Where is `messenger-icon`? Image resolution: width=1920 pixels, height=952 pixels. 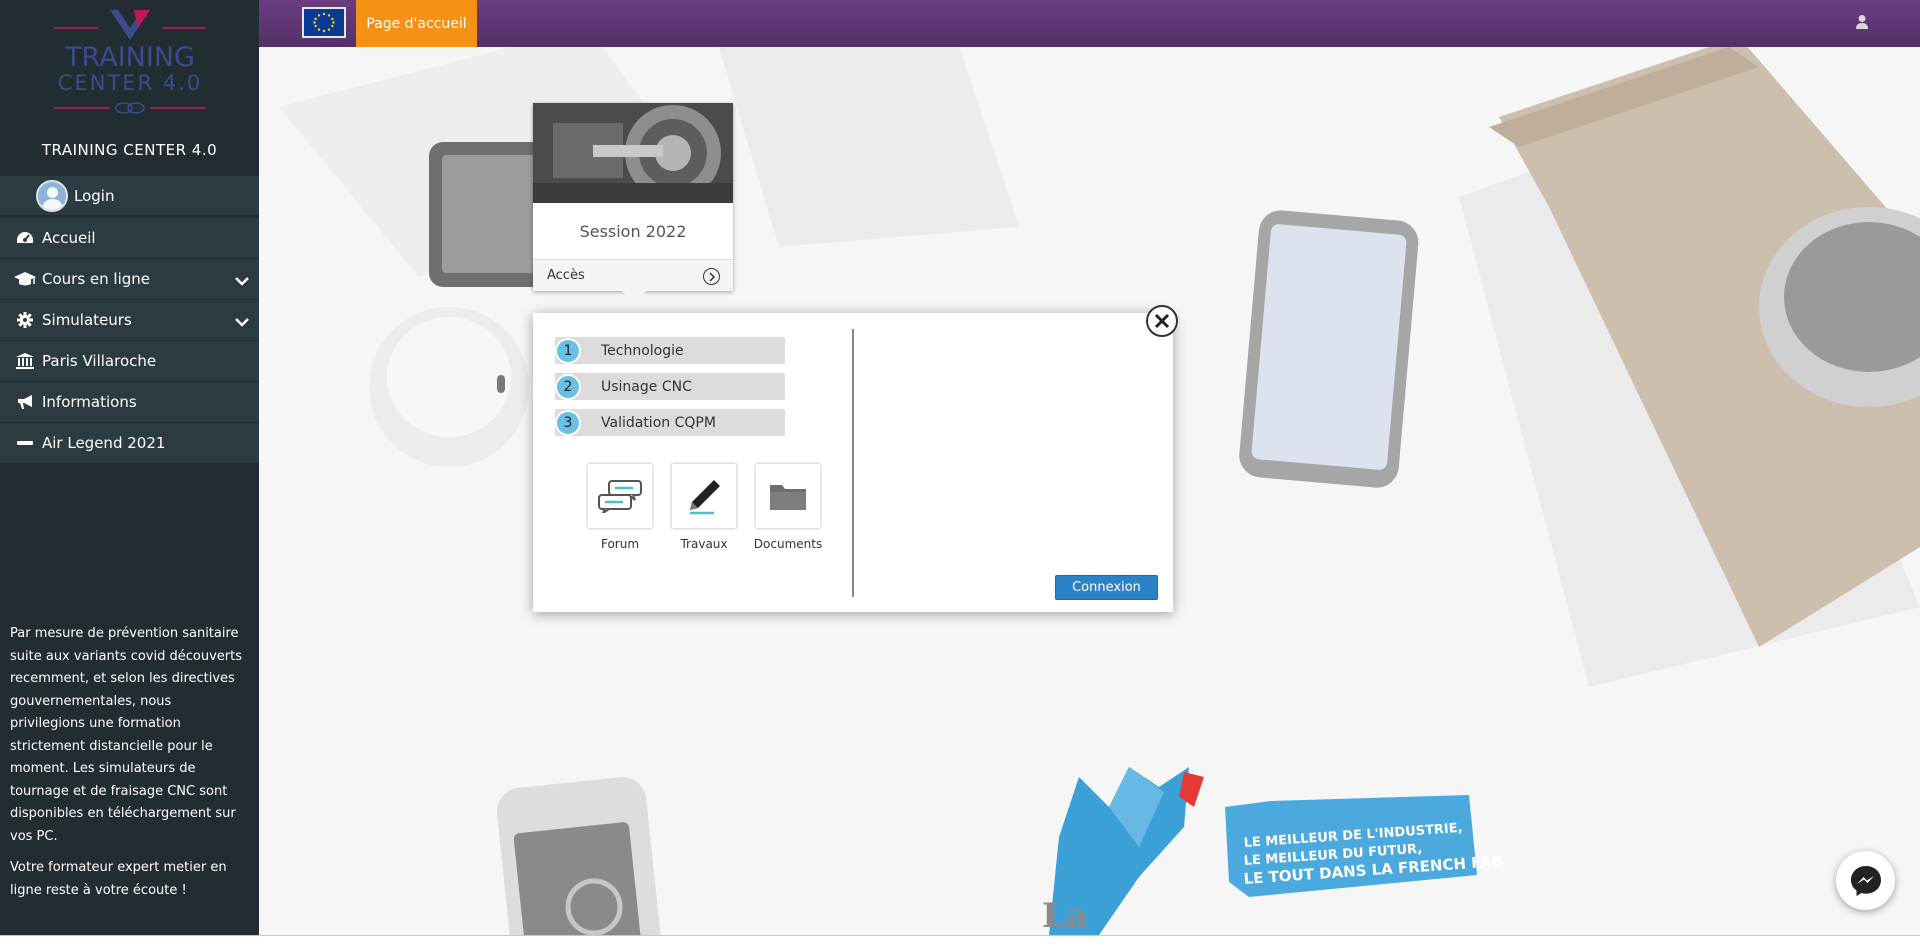 messenger-icon is located at coordinates (1865, 880).